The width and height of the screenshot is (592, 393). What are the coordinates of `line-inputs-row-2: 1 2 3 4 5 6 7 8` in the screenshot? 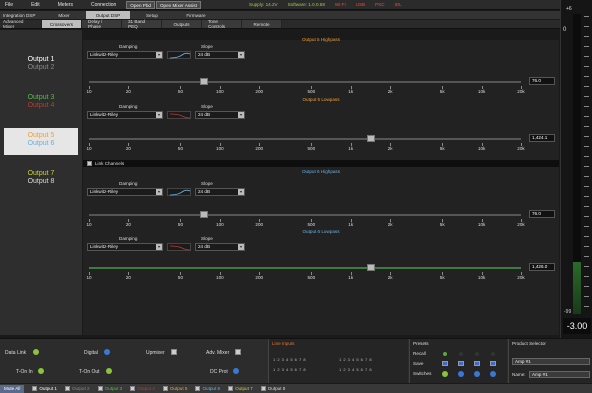 It's located at (355, 359).